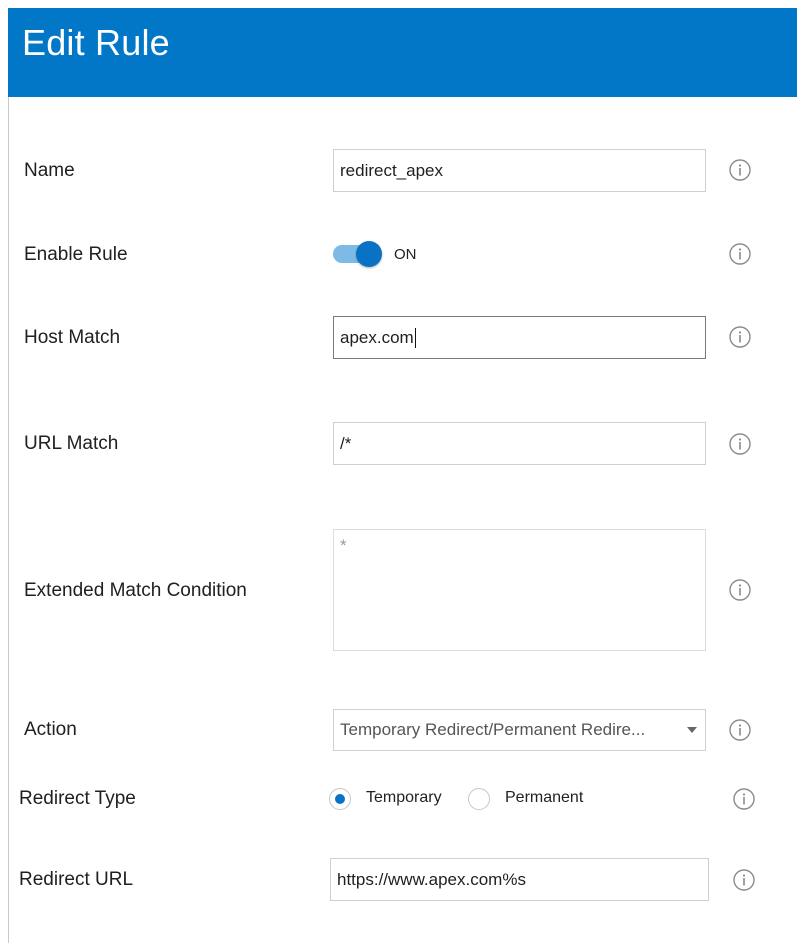 This screenshot has width=797, height=943. I want to click on redirect-url-input: https://www.apex.com%s, so click(519, 879).